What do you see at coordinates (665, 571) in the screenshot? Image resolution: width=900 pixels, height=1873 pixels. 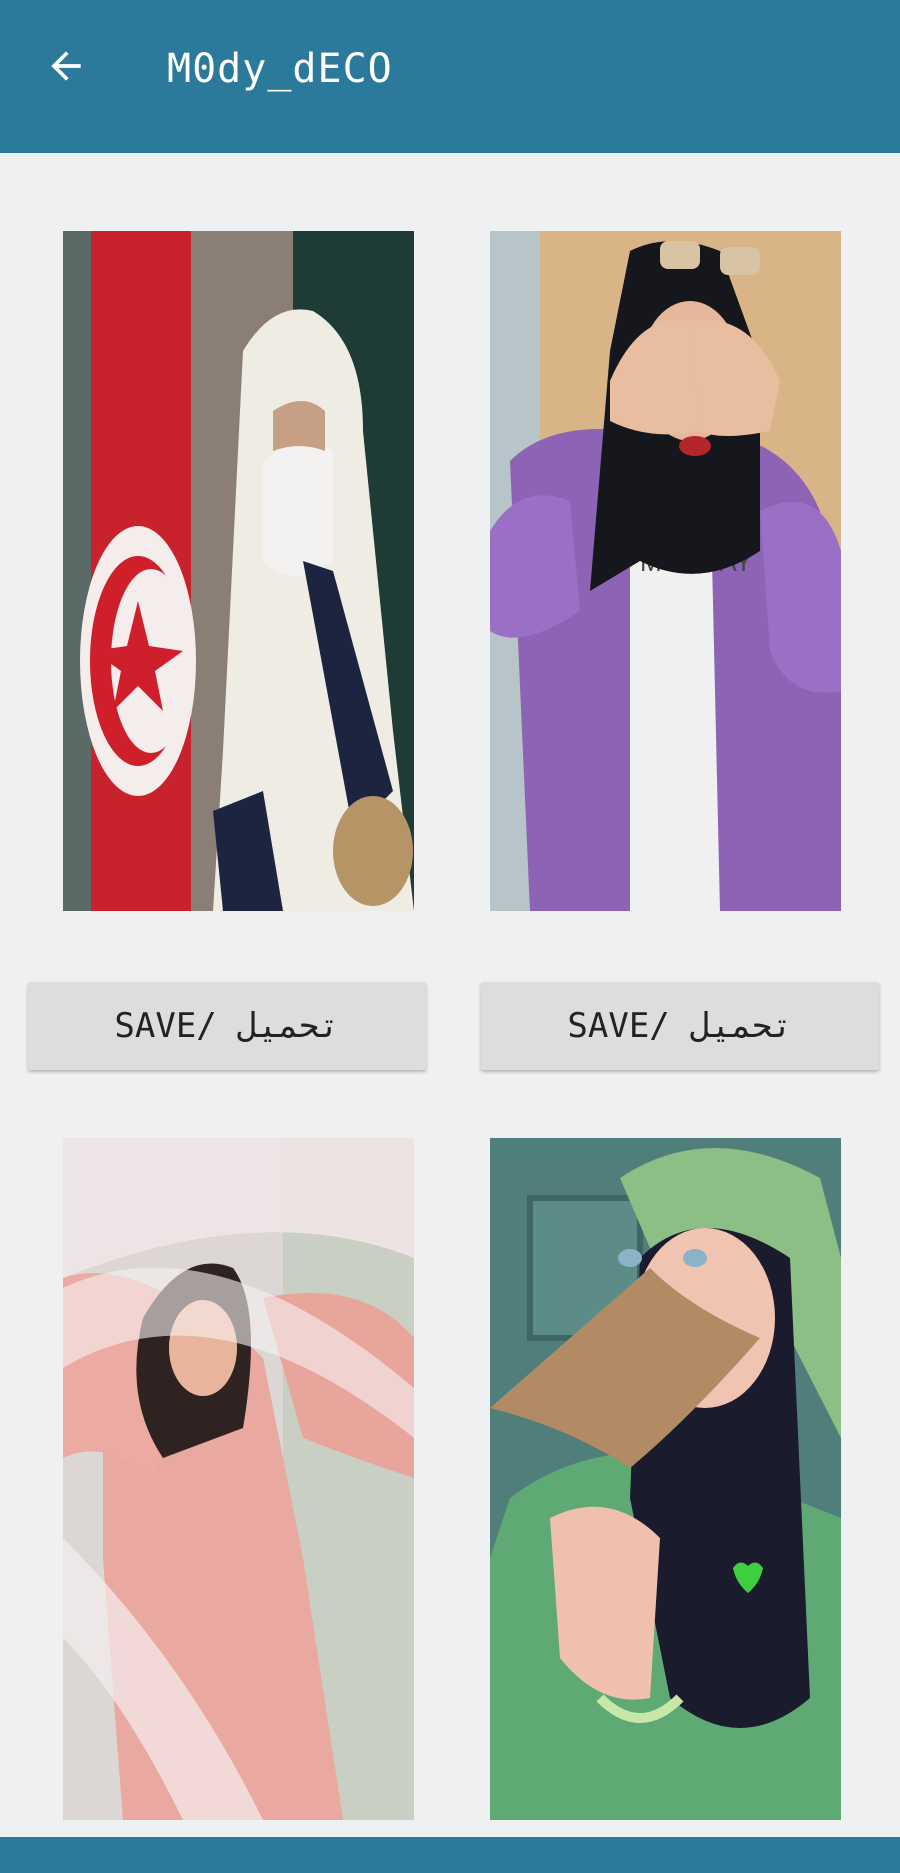 I see `wallpaper-image-2: MONDAY` at bounding box center [665, 571].